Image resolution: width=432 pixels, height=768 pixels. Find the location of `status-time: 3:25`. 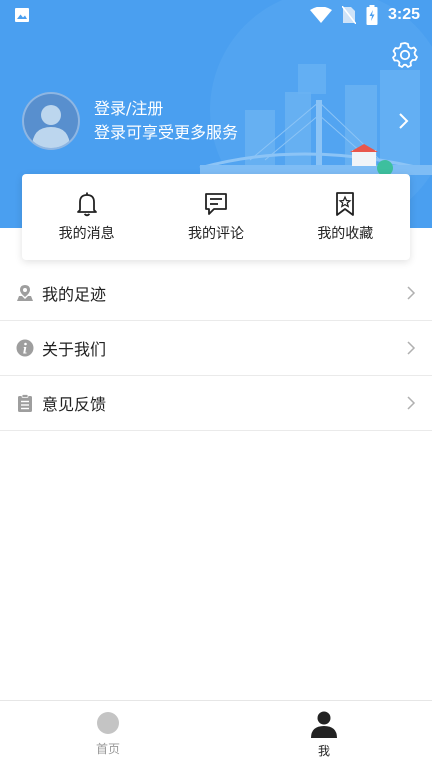

status-time: 3:25 is located at coordinates (403, 14).